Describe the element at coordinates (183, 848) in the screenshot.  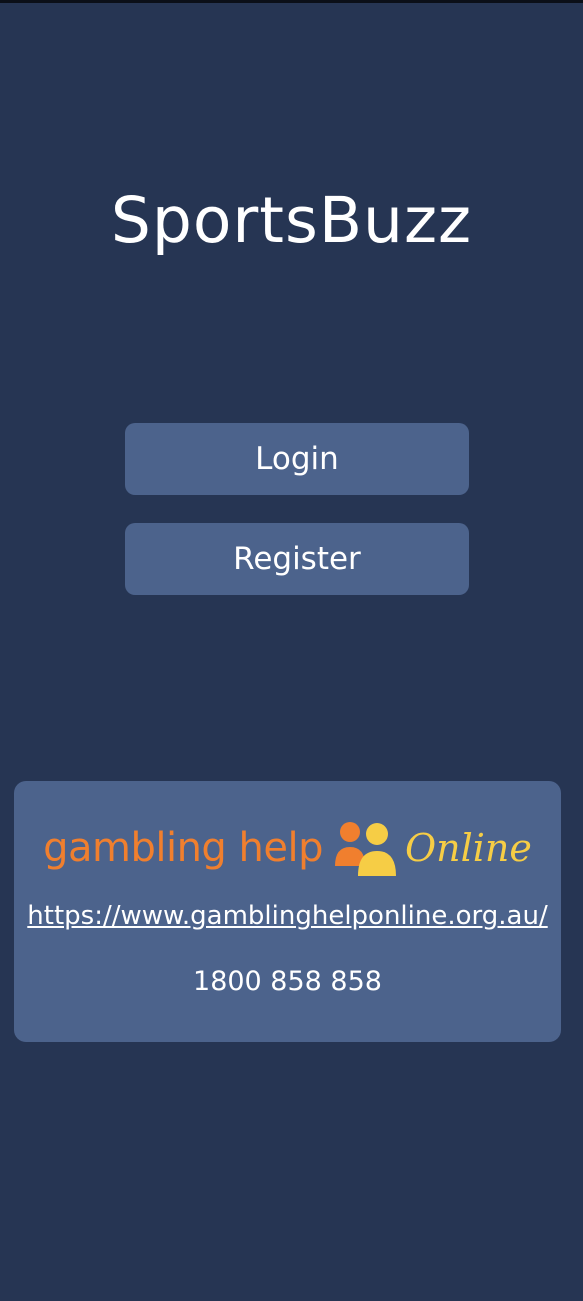
I see `logo-text-gambling-help: gambling help` at that location.